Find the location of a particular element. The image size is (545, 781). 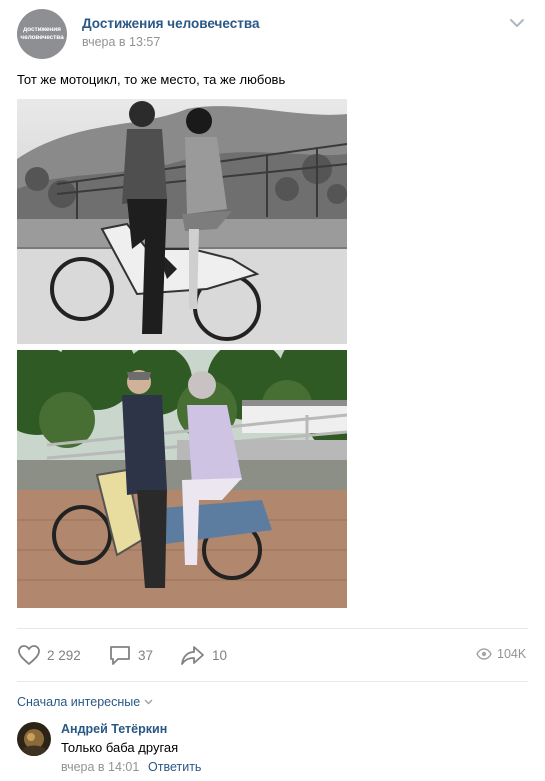

like-count: 2 292 is located at coordinates (64, 655).